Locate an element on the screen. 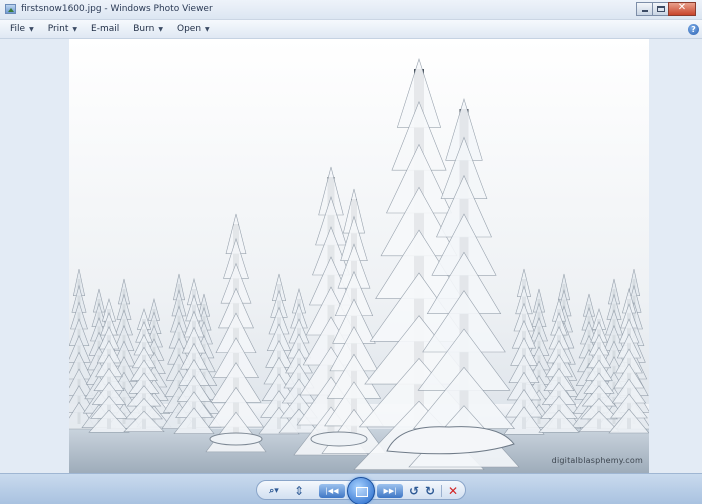 The image size is (702, 504). close-button: ✕ is located at coordinates (682, 9).